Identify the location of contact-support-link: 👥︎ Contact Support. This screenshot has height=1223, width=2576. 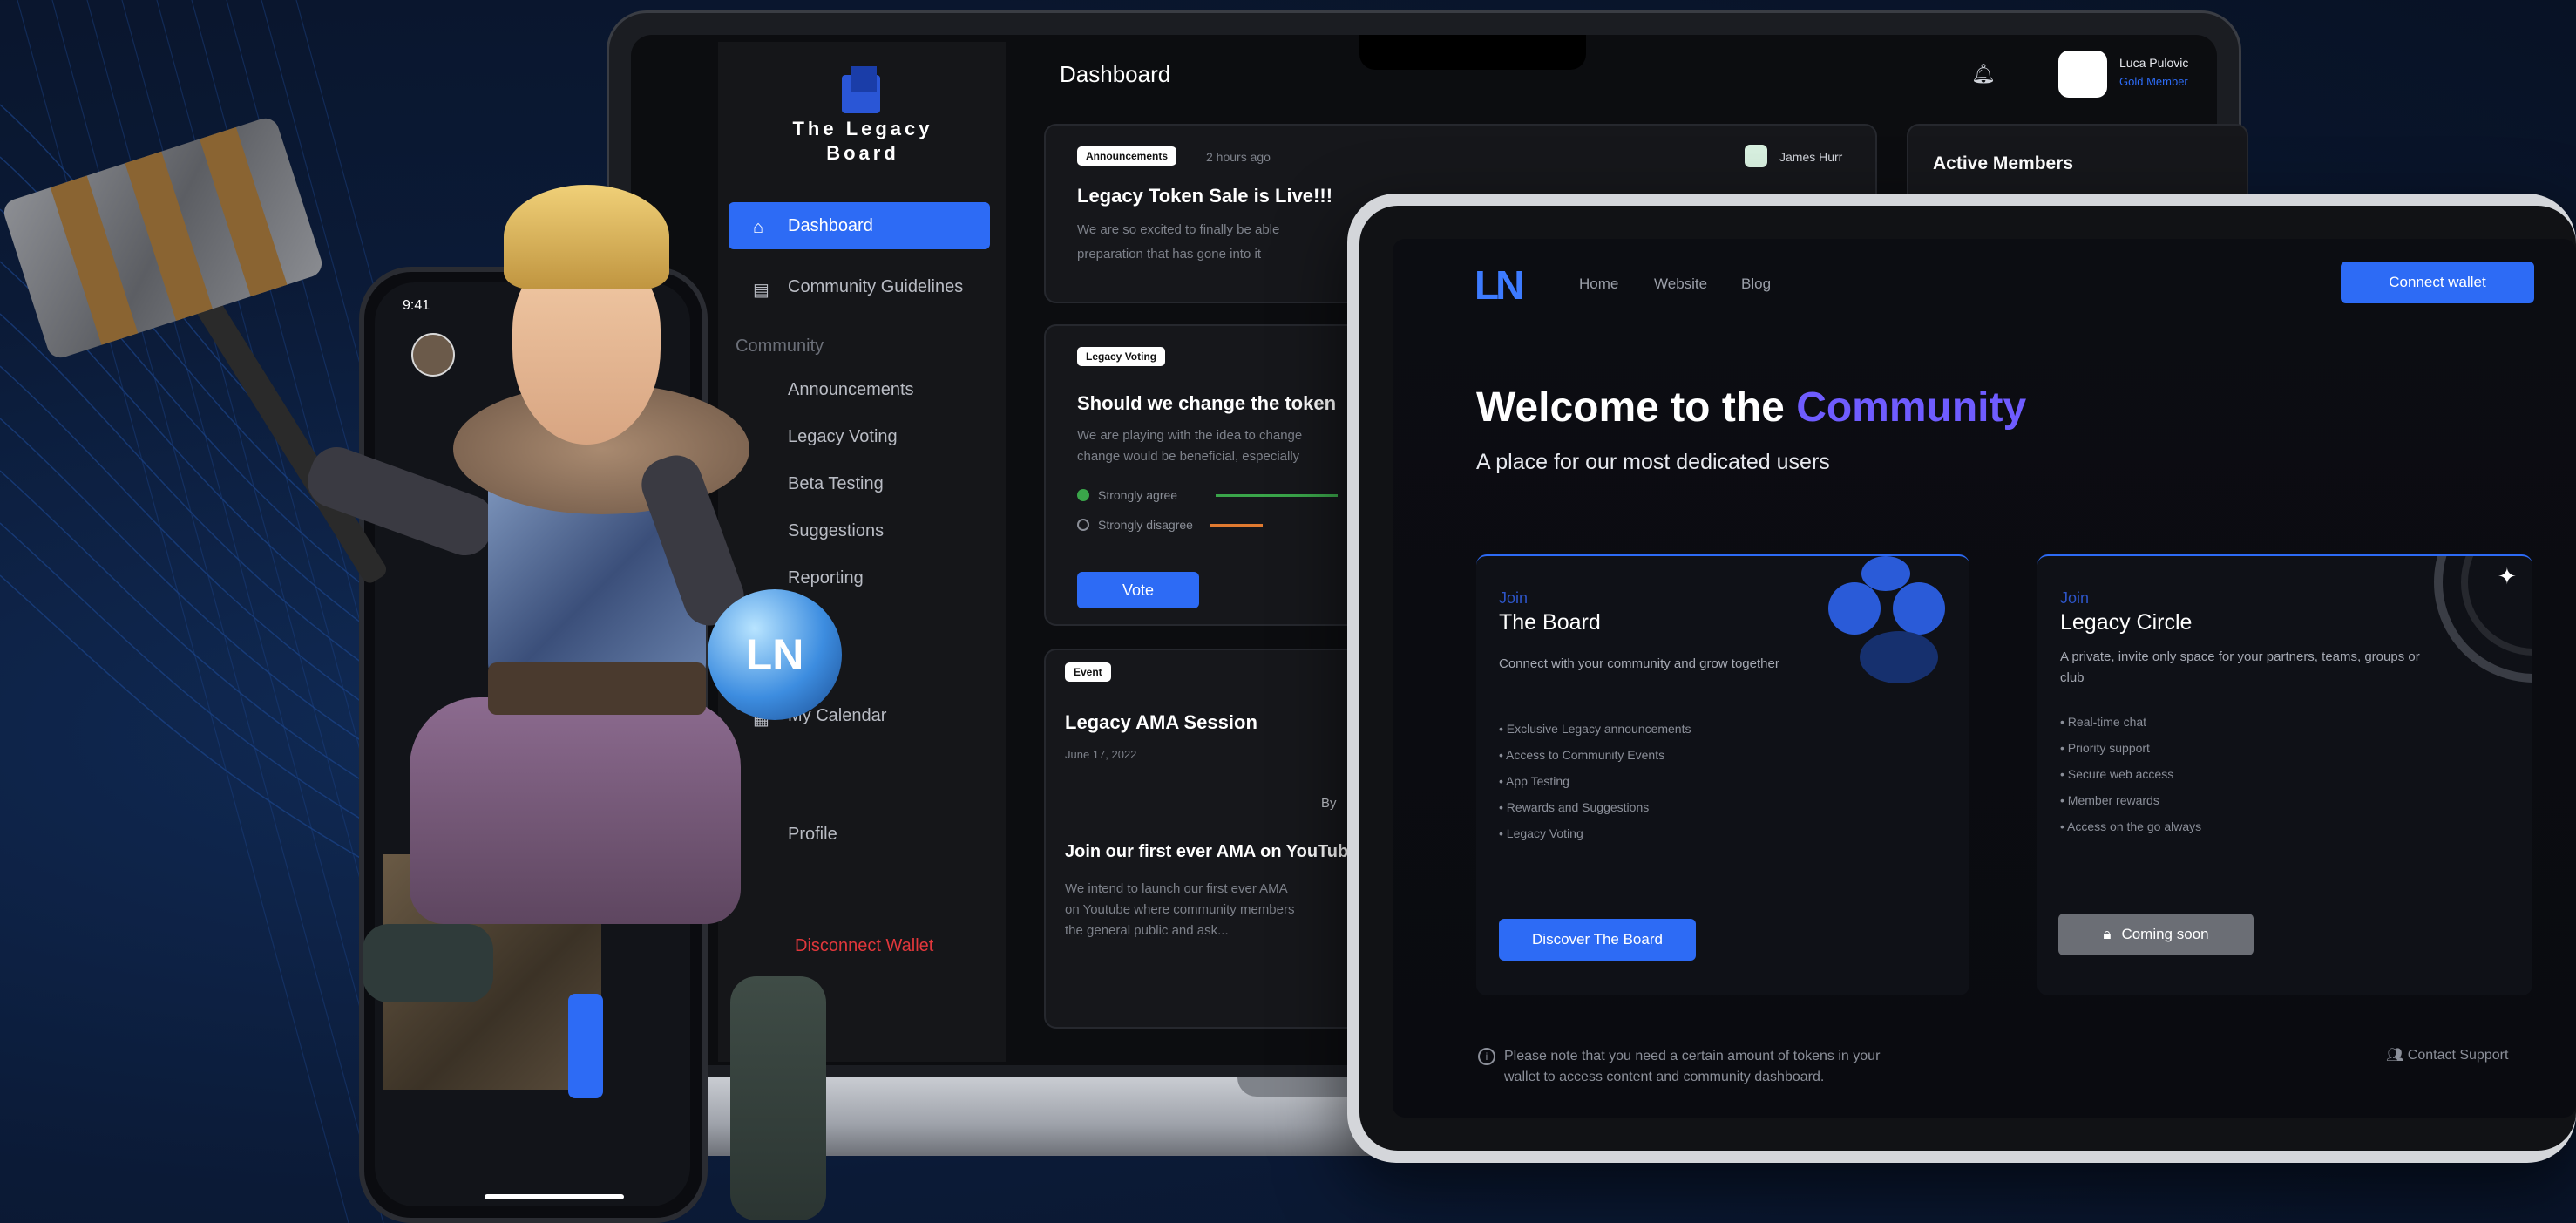
(2447, 1054).